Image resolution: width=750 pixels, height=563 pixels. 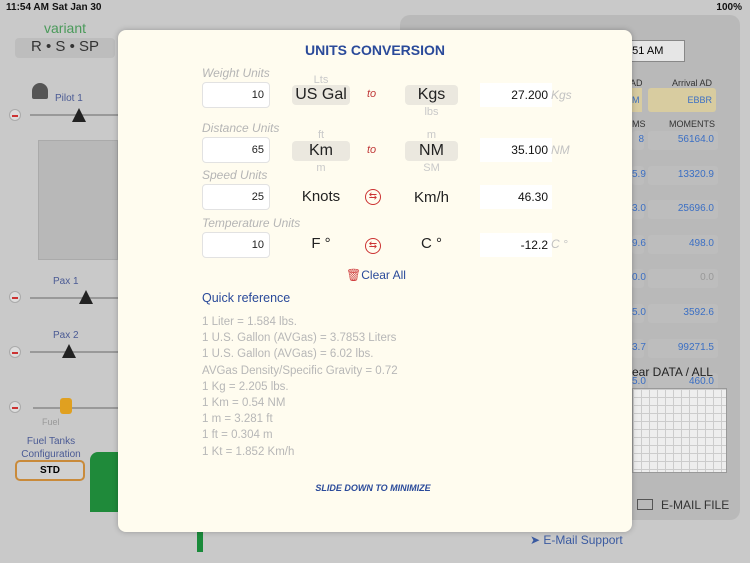 What do you see at coordinates (236, 73) in the screenshot?
I see `weight-units-label: Weight Units` at bounding box center [236, 73].